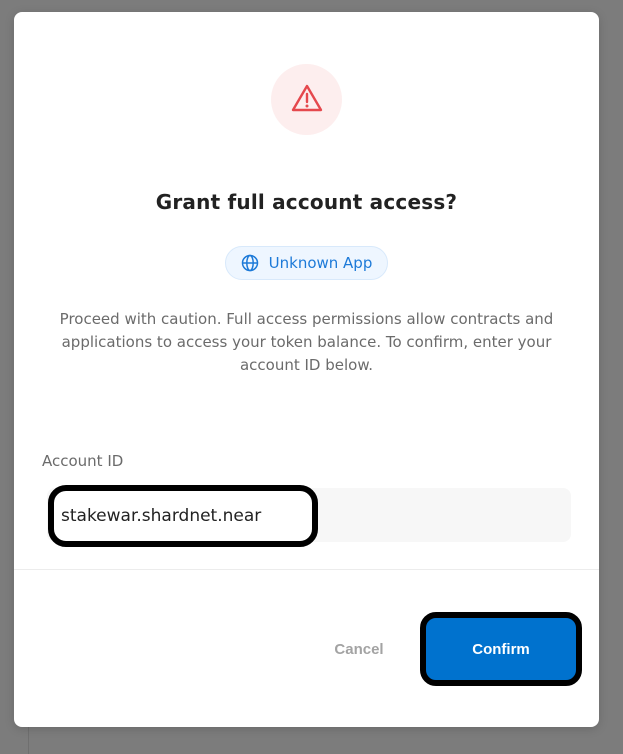 The image size is (623, 754). Describe the element at coordinates (161, 516) in the screenshot. I see `account-id-value: stakewar.shardnet.near` at that location.